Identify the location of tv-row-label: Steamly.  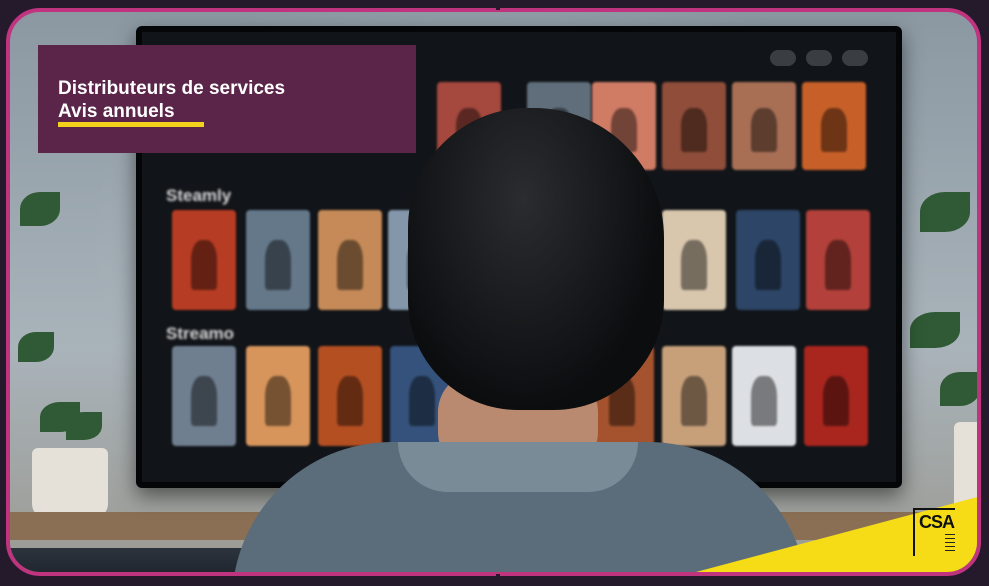
(199, 195).